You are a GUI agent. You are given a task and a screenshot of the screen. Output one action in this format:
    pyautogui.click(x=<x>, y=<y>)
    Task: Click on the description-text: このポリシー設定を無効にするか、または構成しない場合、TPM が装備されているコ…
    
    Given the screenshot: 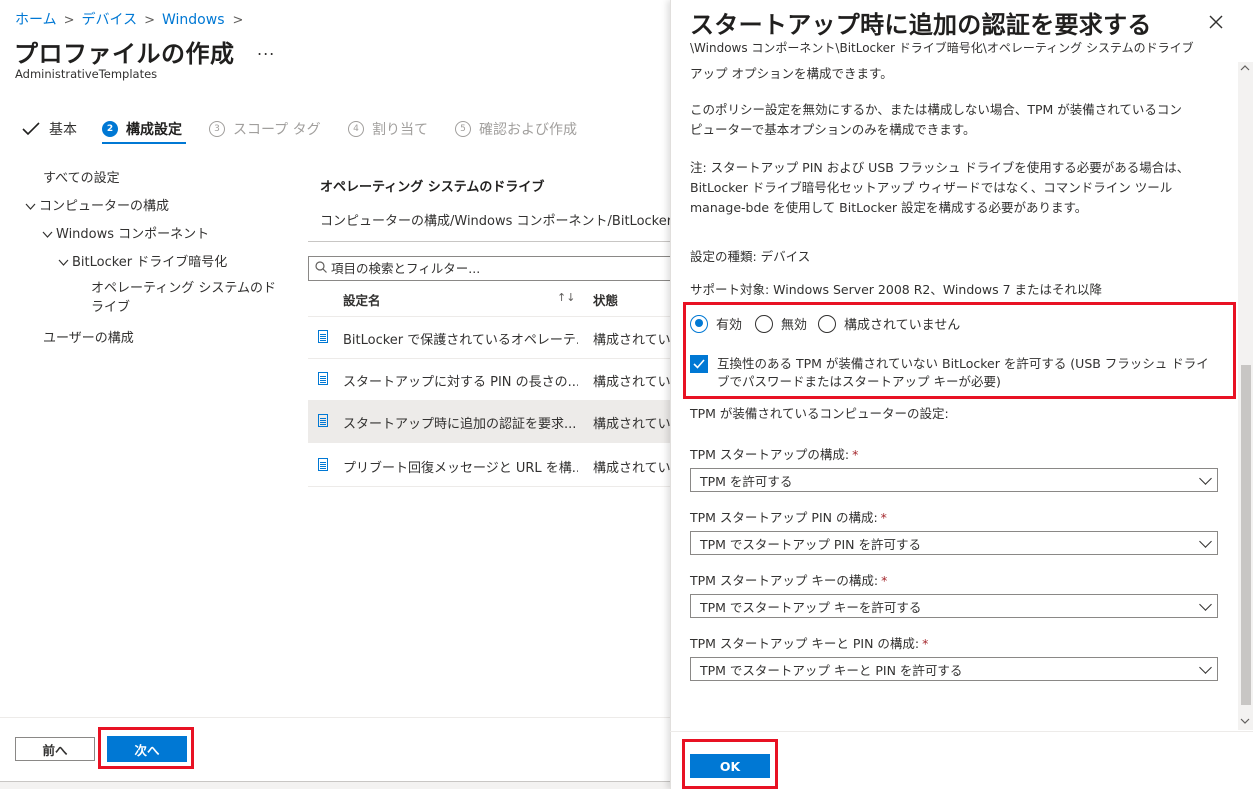 What is the action you would take?
    pyautogui.click(x=936, y=109)
    